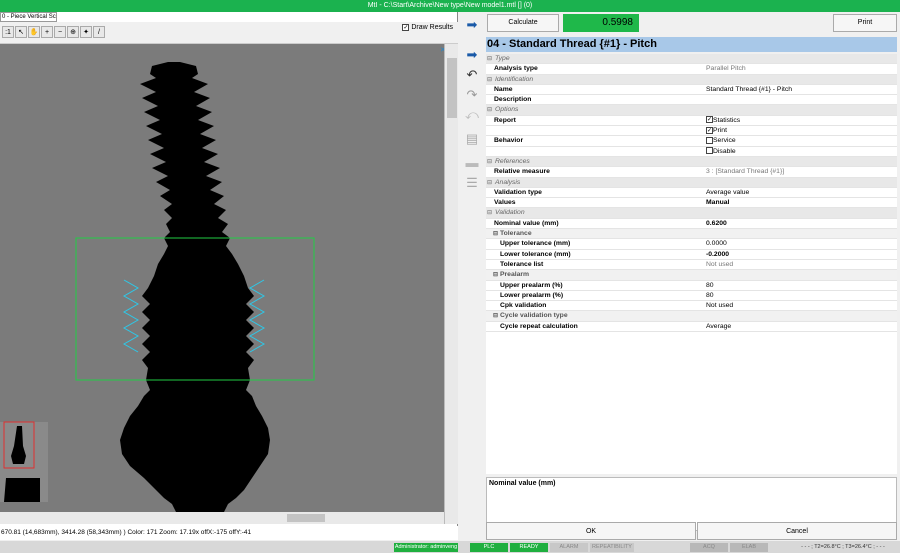 The image size is (900, 553). Describe the element at coordinates (522, 172) in the screenshot. I see `property-key: Relative measure` at that location.